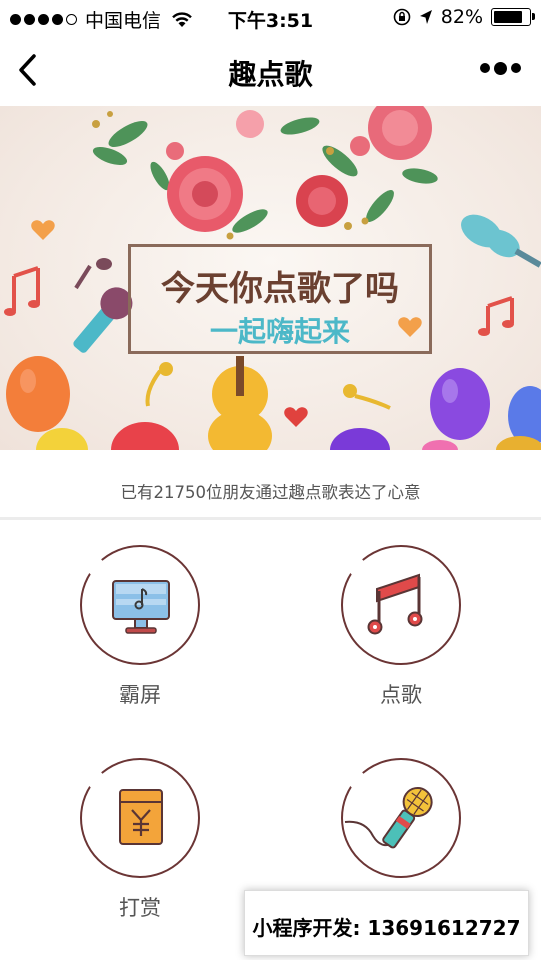  What do you see at coordinates (425, 17) in the screenshot?
I see `location-arrow-icon` at bounding box center [425, 17].